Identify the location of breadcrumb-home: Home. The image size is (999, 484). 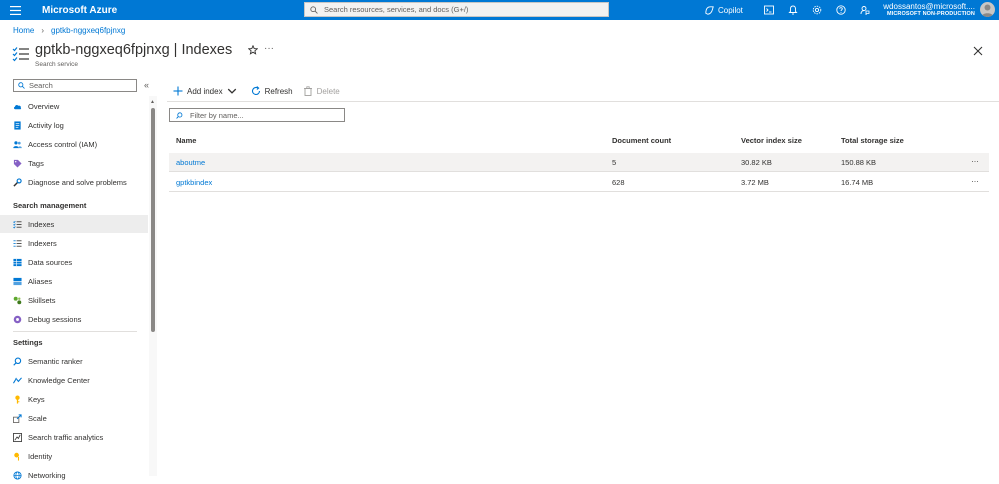
(23, 30).